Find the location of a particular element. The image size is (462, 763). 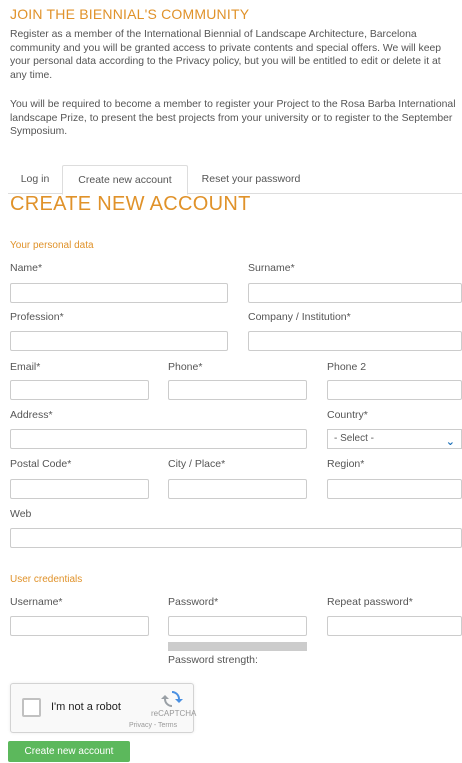

phone2-input is located at coordinates (394, 390).